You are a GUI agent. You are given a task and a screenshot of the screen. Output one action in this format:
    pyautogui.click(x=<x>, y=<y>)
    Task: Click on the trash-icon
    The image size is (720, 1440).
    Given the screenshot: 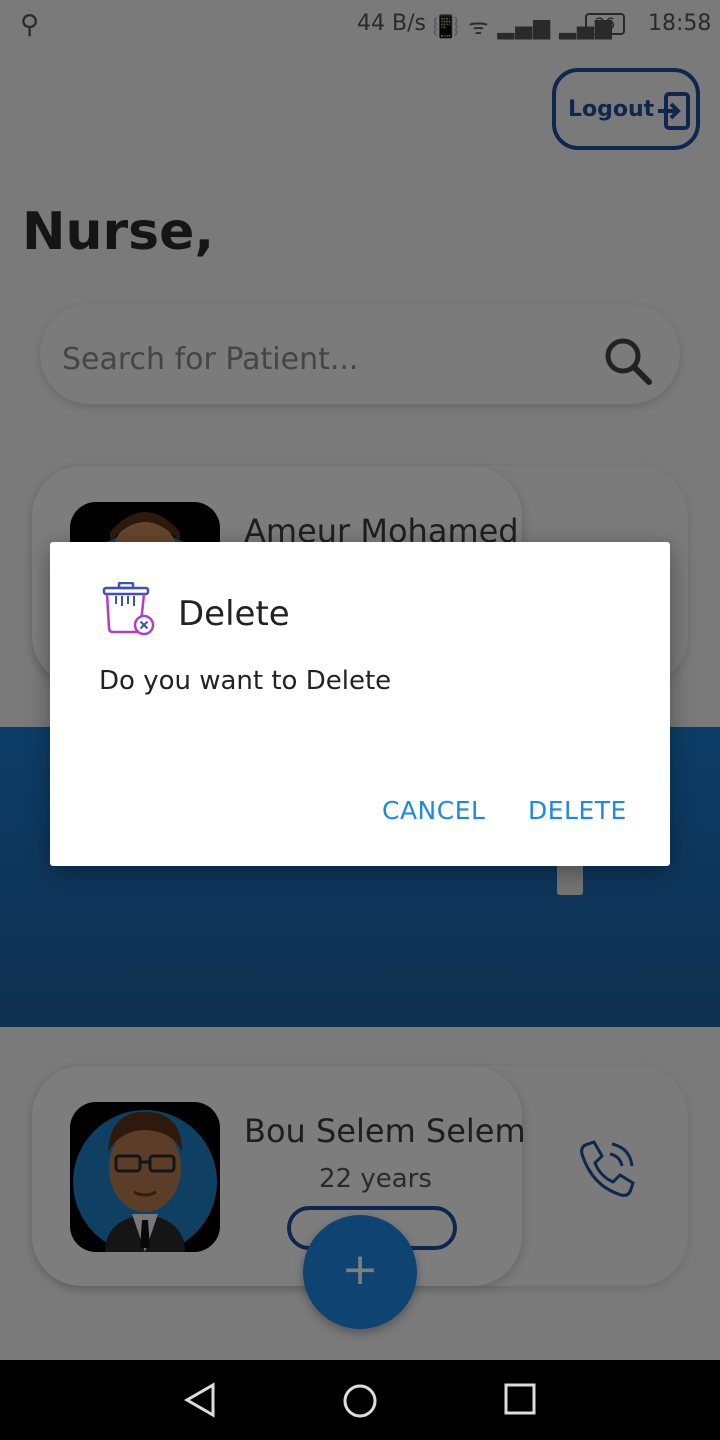 What is the action you would take?
    pyautogui.click(x=128, y=609)
    